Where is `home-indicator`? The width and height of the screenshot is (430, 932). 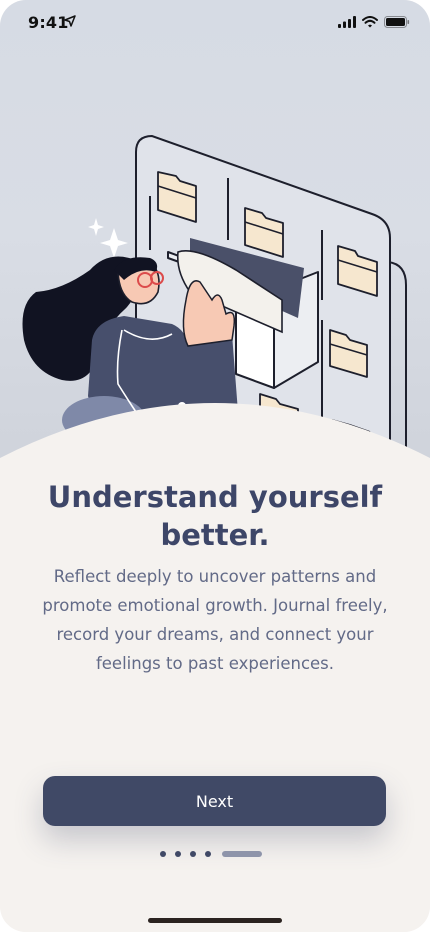
home-indicator is located at coordinates (215, 920).